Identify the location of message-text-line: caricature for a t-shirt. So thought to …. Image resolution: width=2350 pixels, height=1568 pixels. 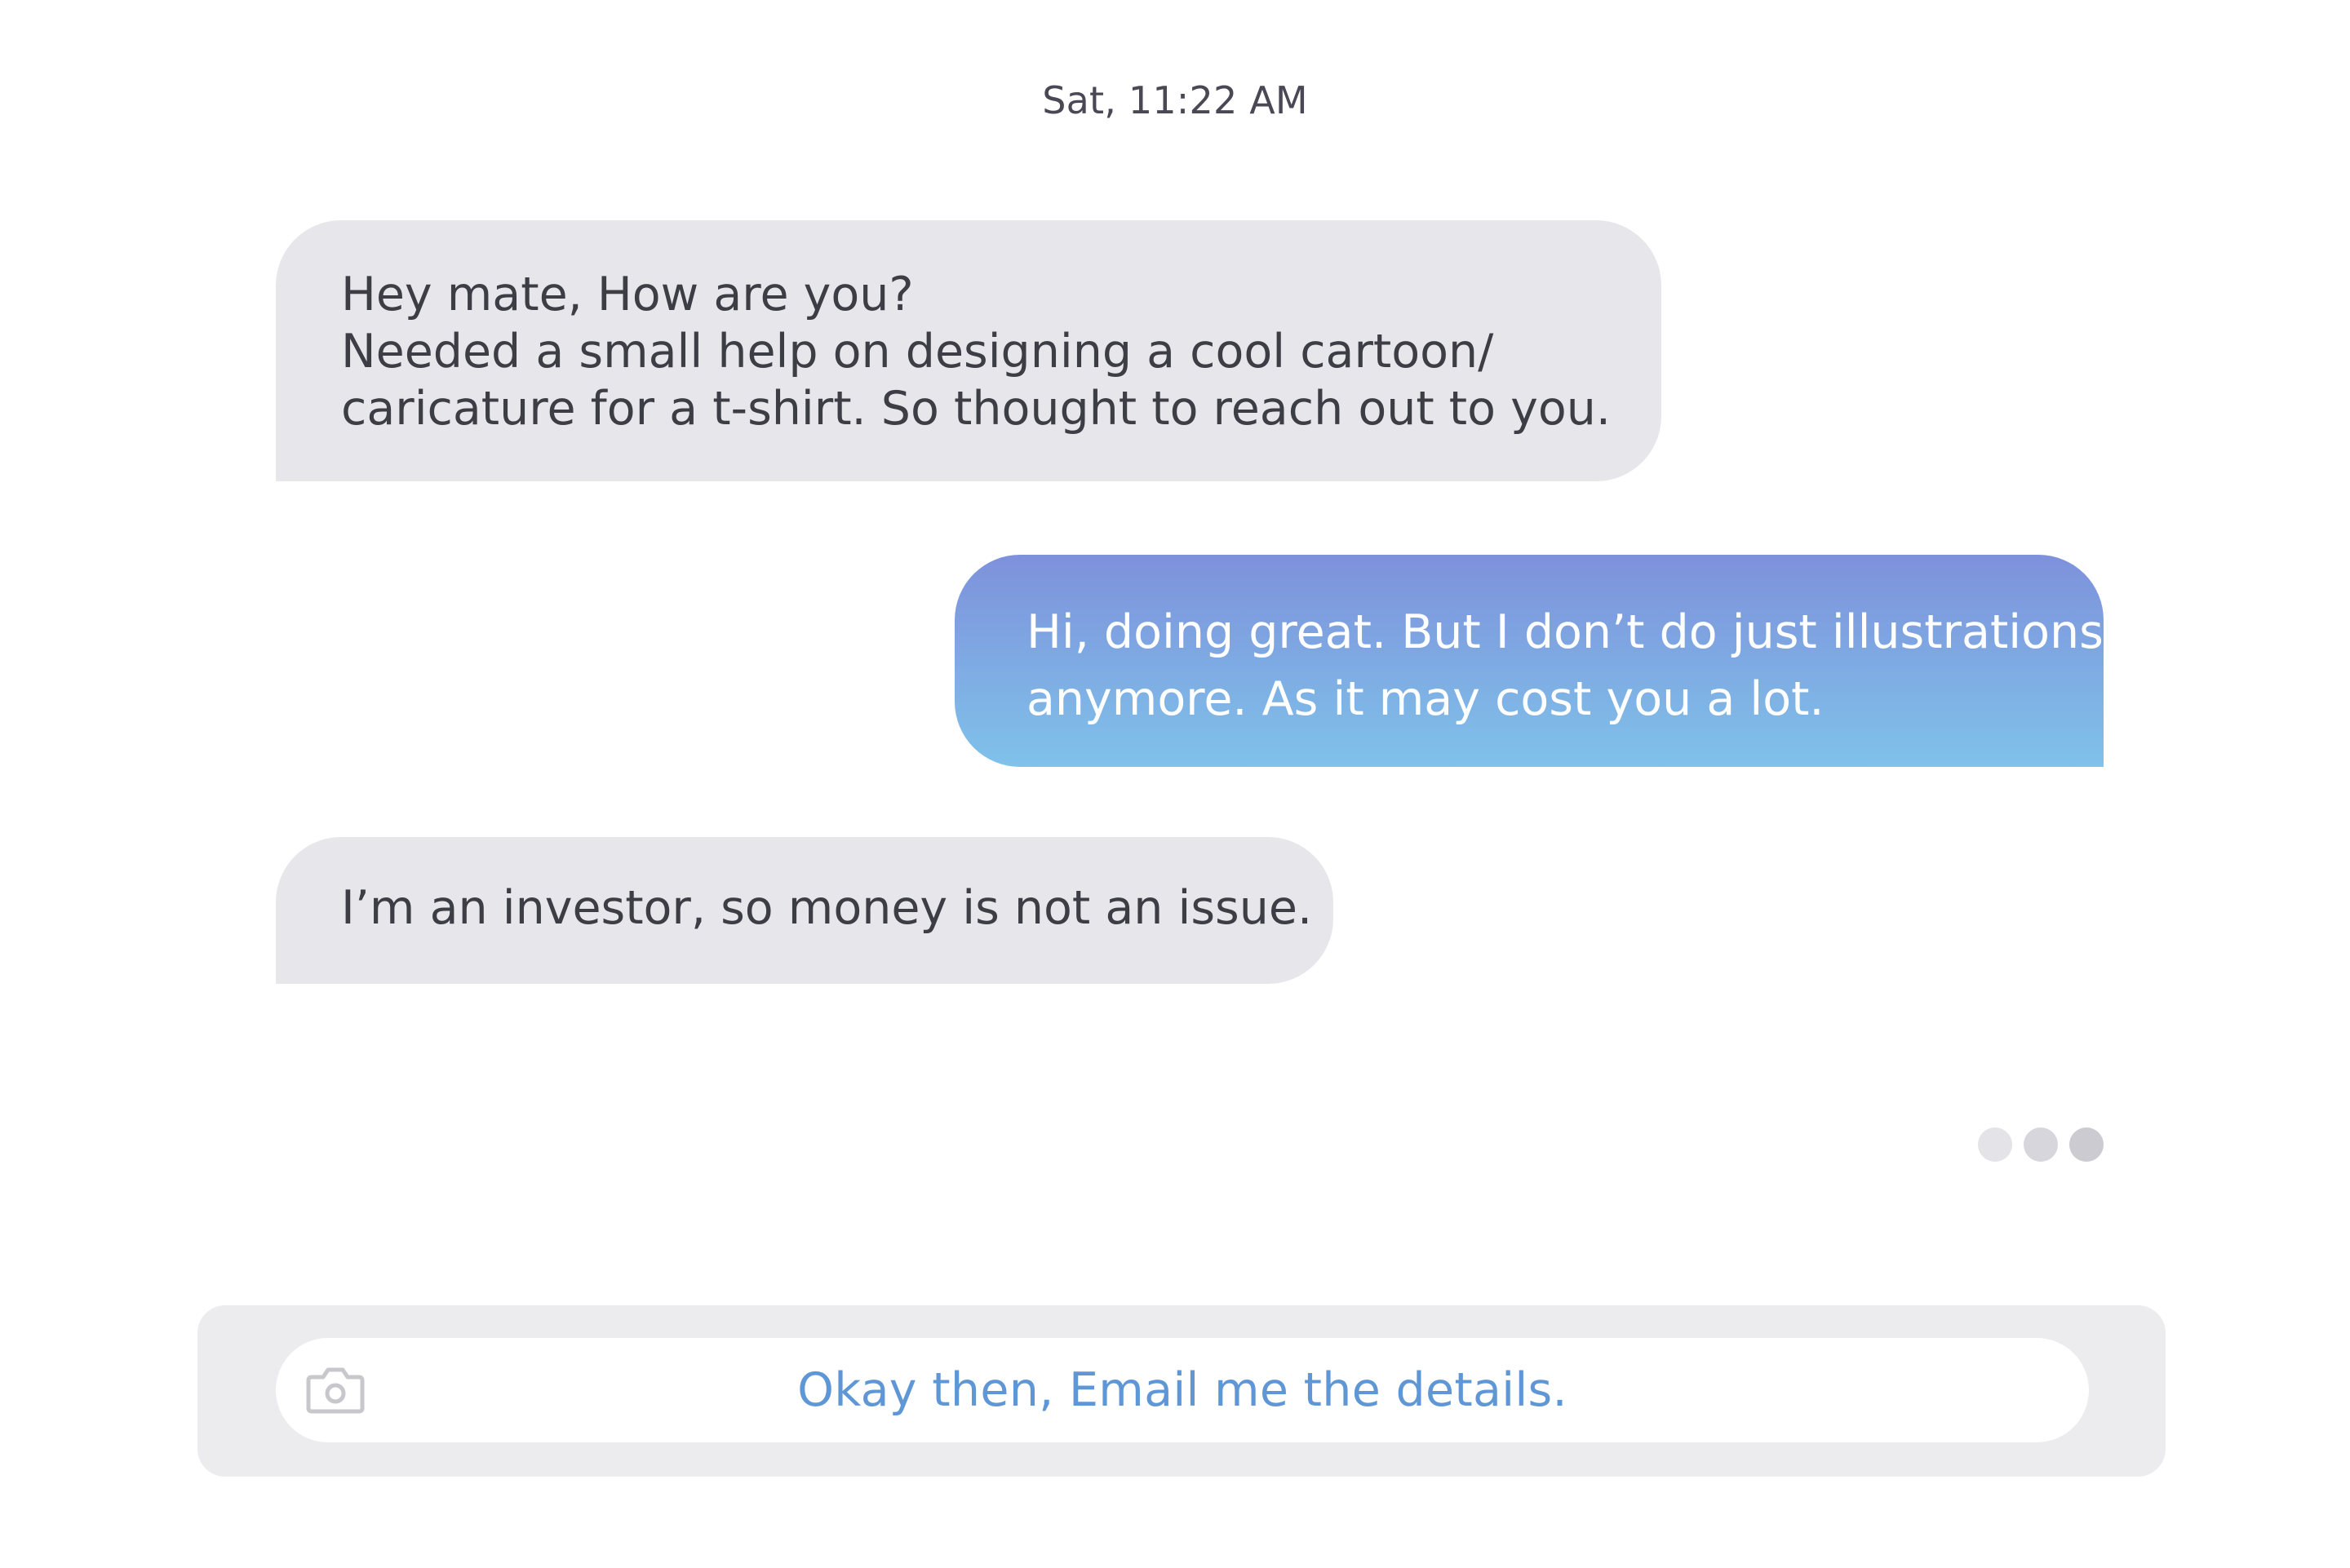
(976, 409).